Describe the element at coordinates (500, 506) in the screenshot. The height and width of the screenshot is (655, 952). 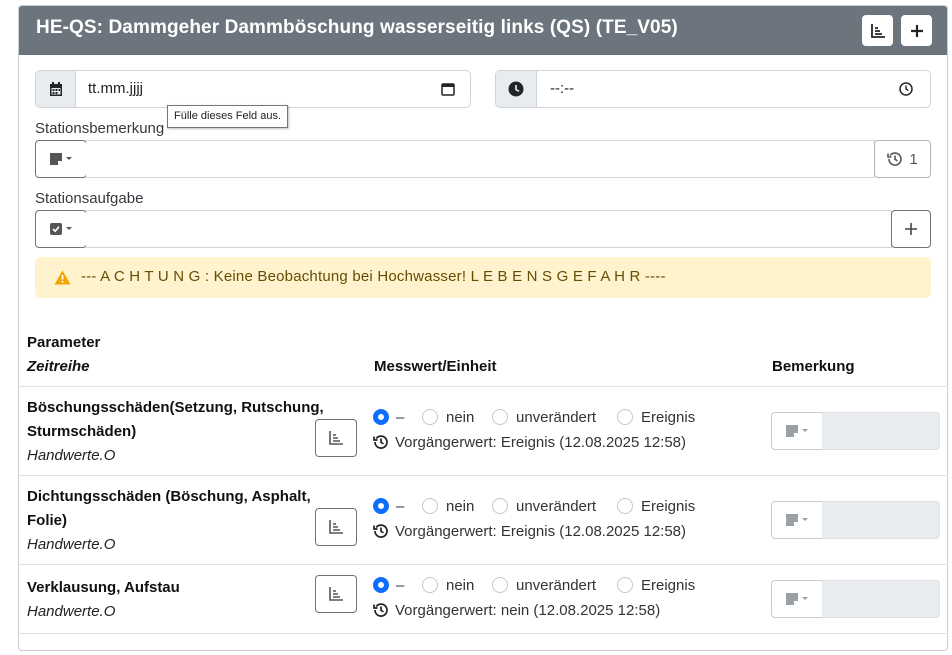
I see `row2-radio-unveraendert` at that location.